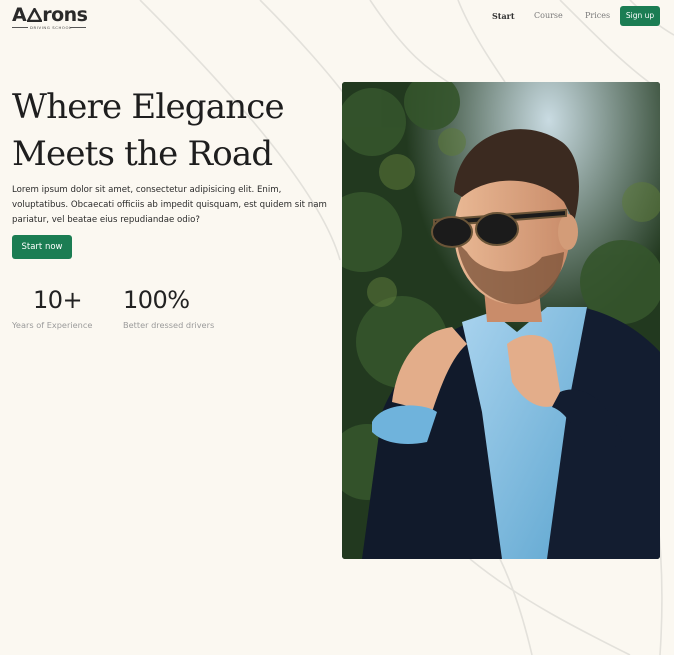 Image resolution: width=674 pixels, height=655 pixels. What do you see at coordinates (156, 300) in the screenshot?
I see `stat-drivers-value: 100%` at bounding box center [156, 300].